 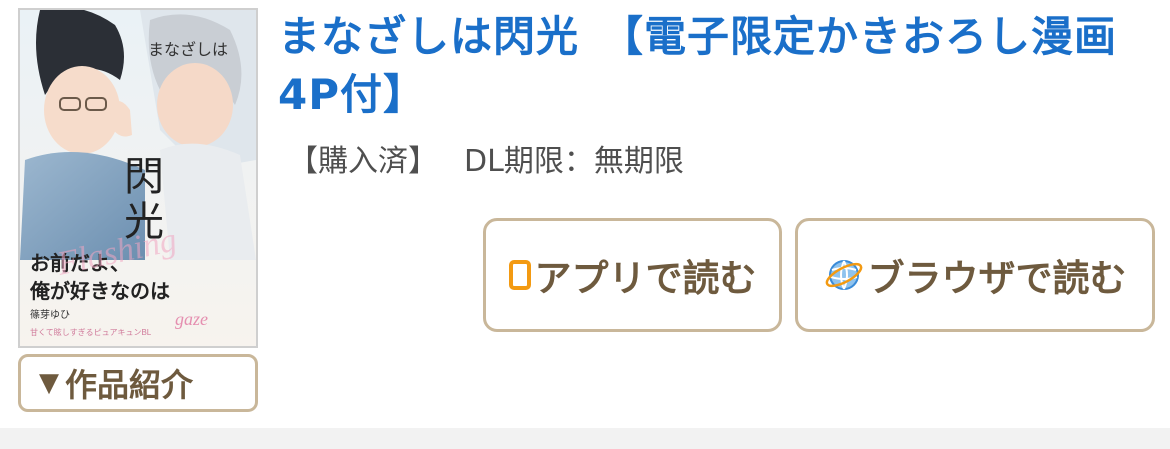 I want to click on read-in-app-button: アプリで読む, so click(x=632, y=275).